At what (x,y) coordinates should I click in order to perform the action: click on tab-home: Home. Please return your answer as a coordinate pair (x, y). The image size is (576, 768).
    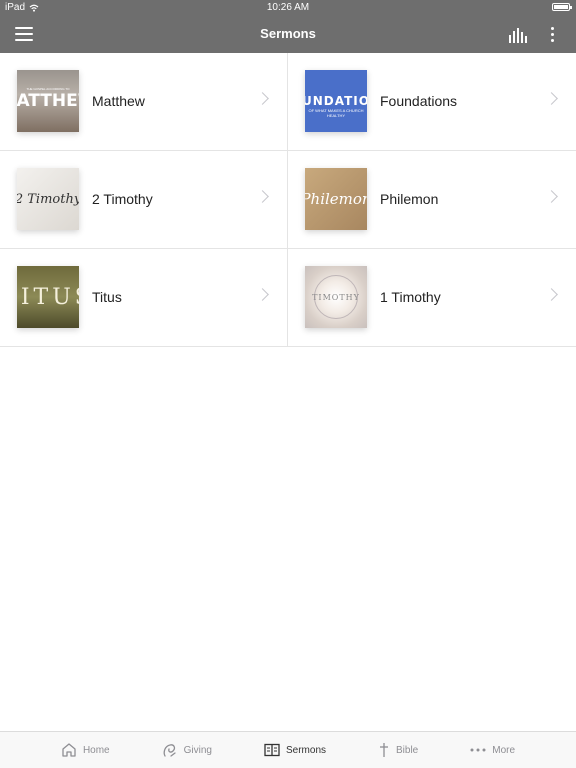
    Looking at the image, I should click on (85, 750).